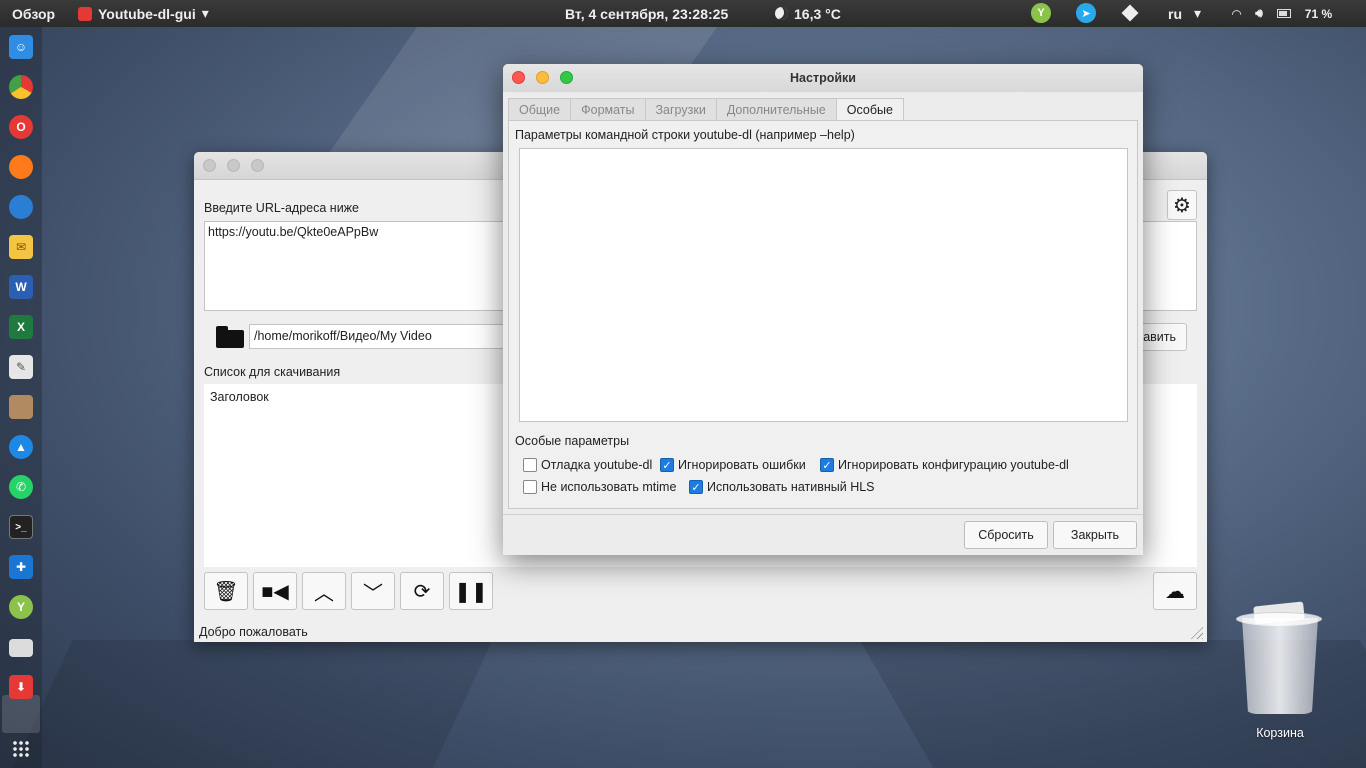  I want to click on delete-button: 🗑︎, so click(226, 591).